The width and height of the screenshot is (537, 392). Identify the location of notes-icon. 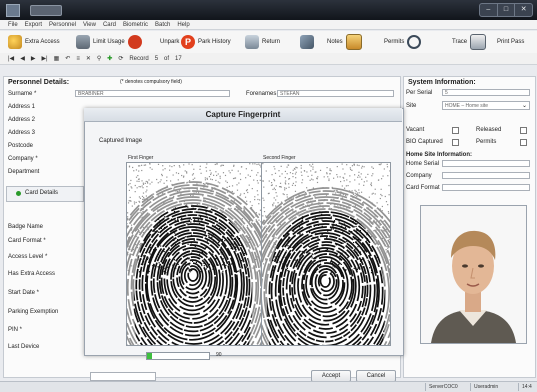
(354, 42).